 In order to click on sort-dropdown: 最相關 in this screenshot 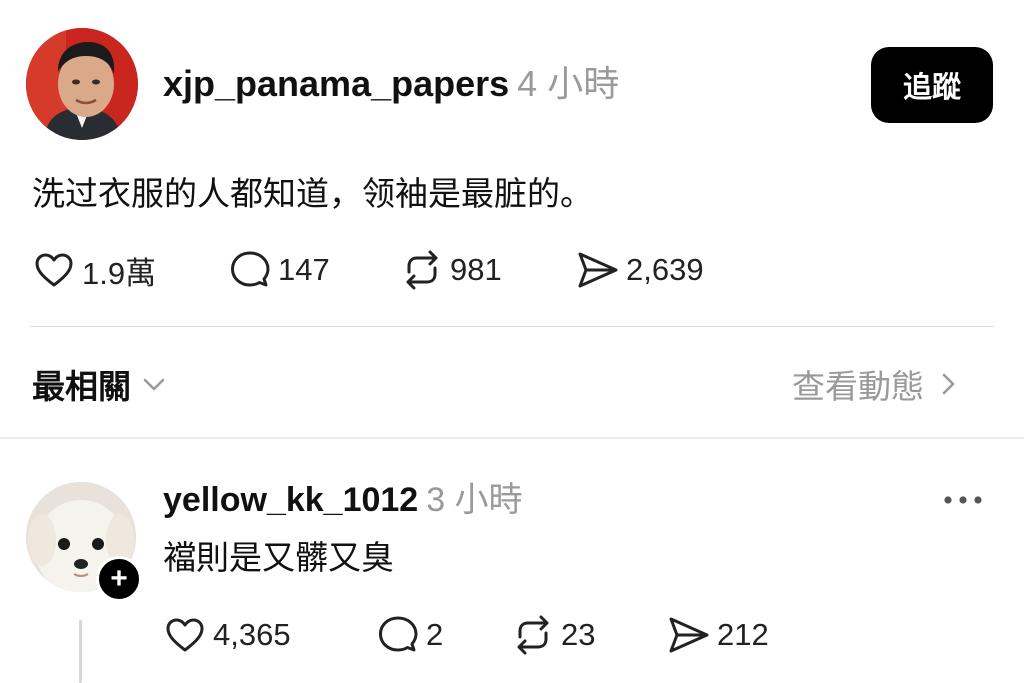, I will do `click(99, 384)`.